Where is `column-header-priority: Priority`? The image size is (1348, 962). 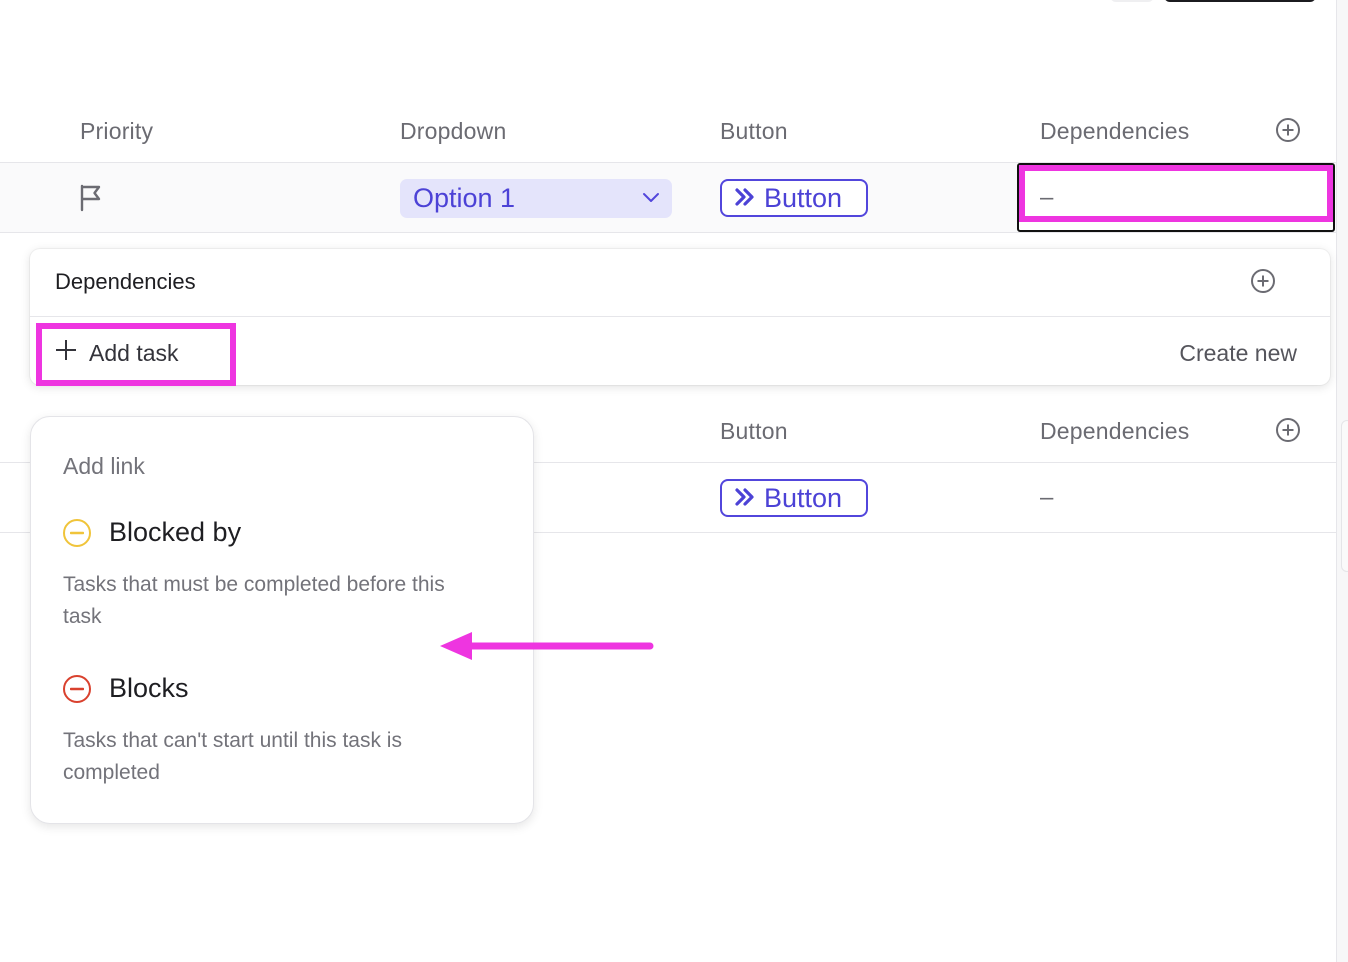 column-header-priority: Priority is located at coordinates (116, 131).